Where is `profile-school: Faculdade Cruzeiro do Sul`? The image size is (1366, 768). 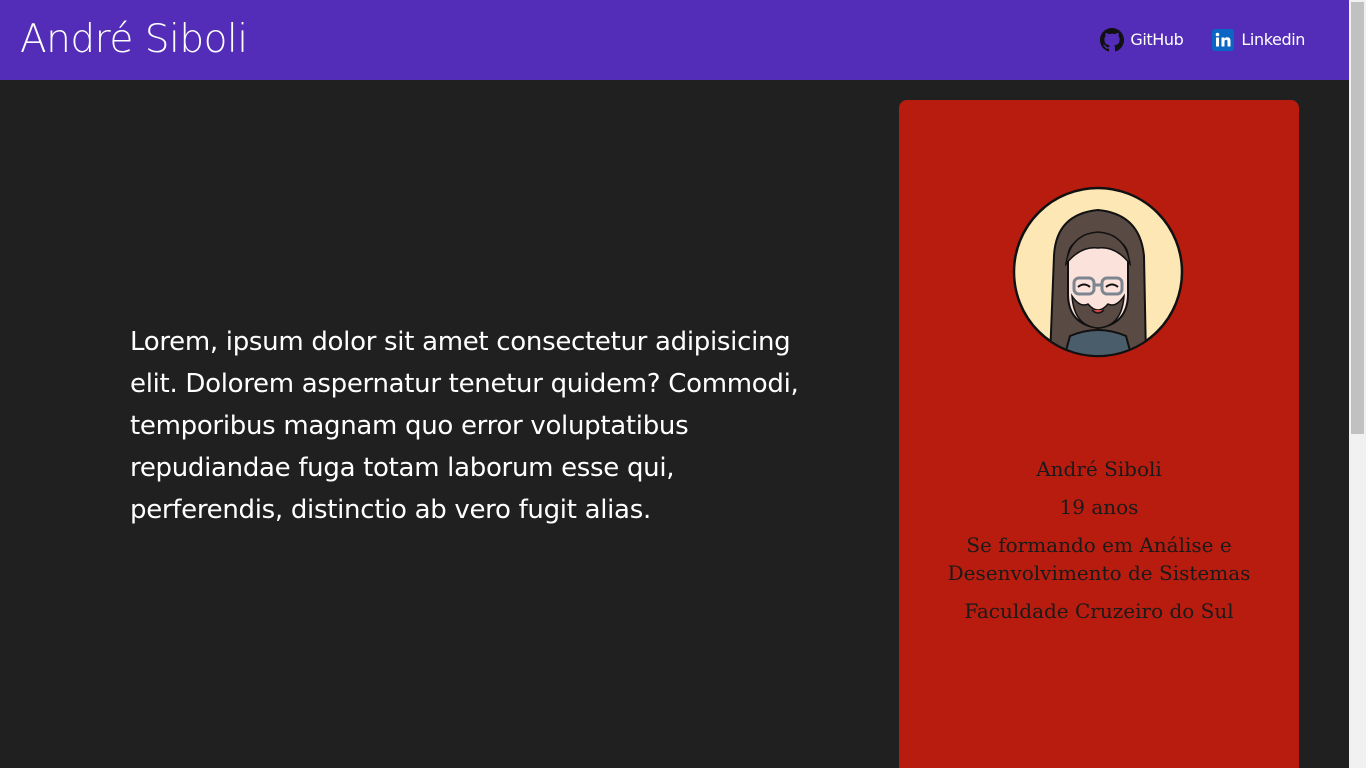 profile-school: Faculdade Cruzeiro do Sul is located at coordinates (1099, 611).